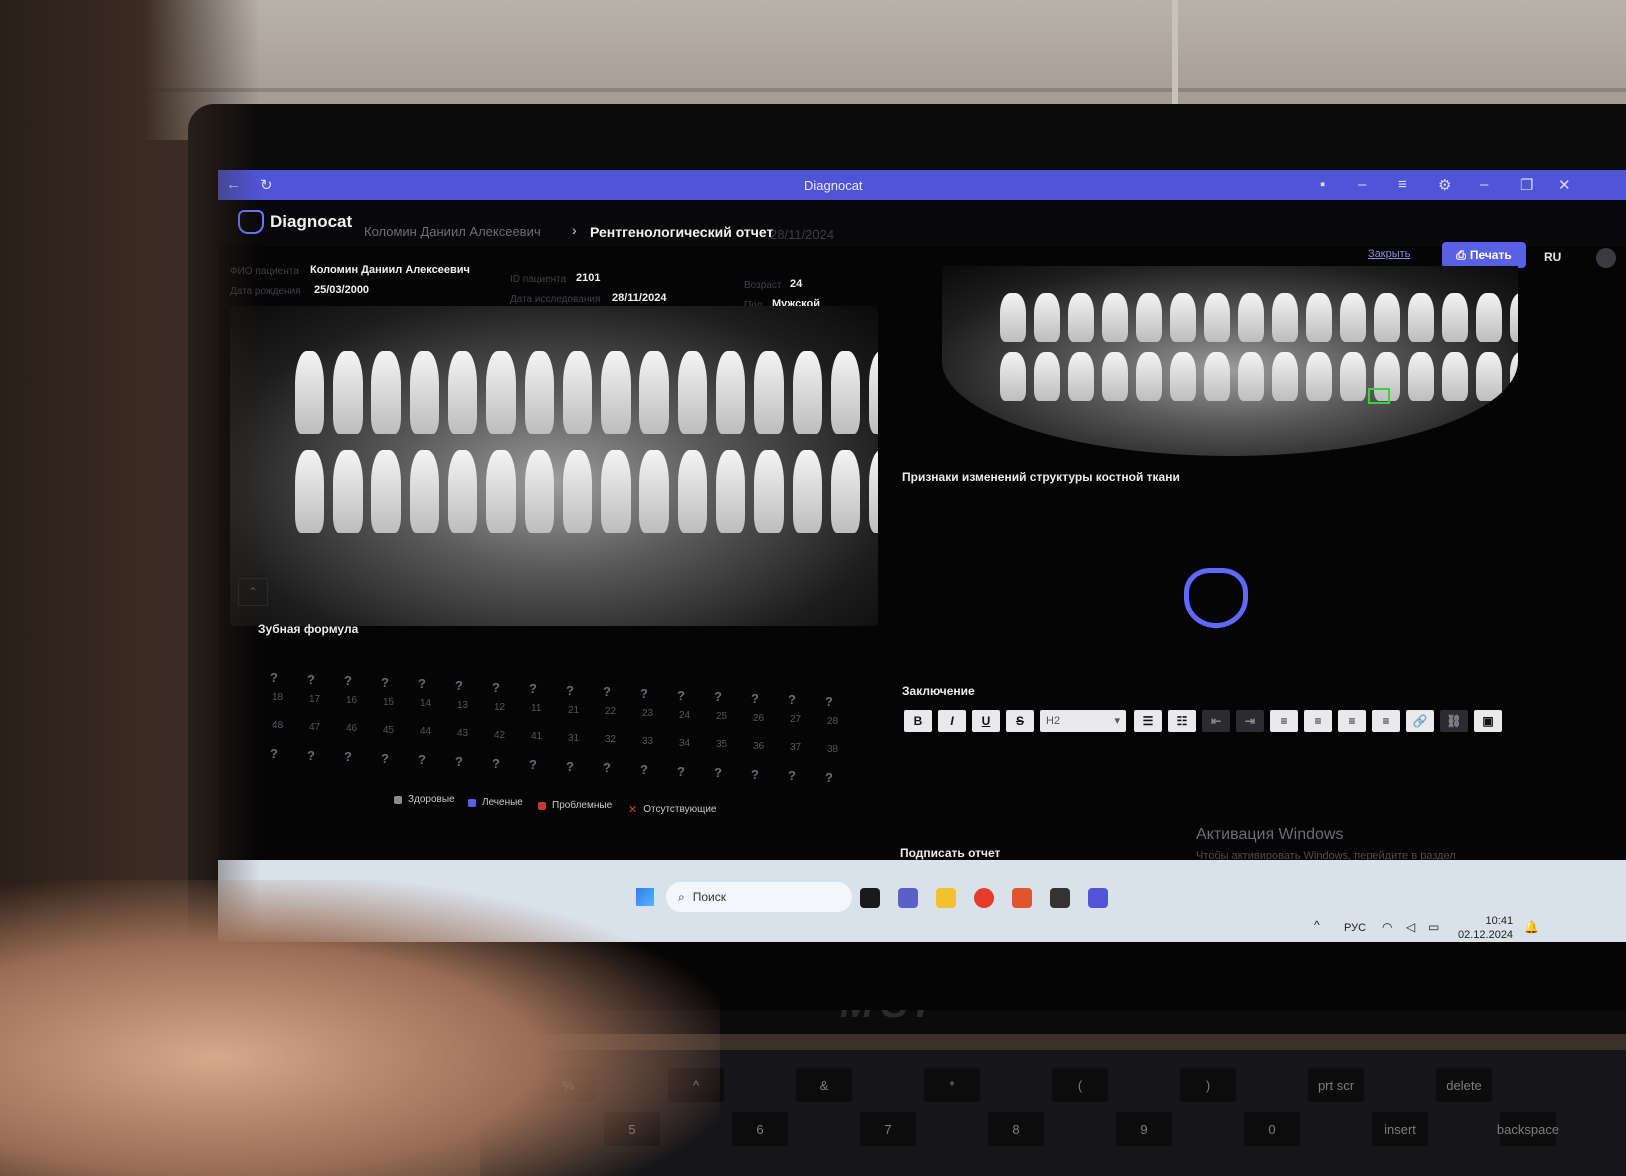 Image resolution: width=1626 pixels, height=1176 pixels. I want to click on keyboard-key: backspace, so click(1528, 1129).